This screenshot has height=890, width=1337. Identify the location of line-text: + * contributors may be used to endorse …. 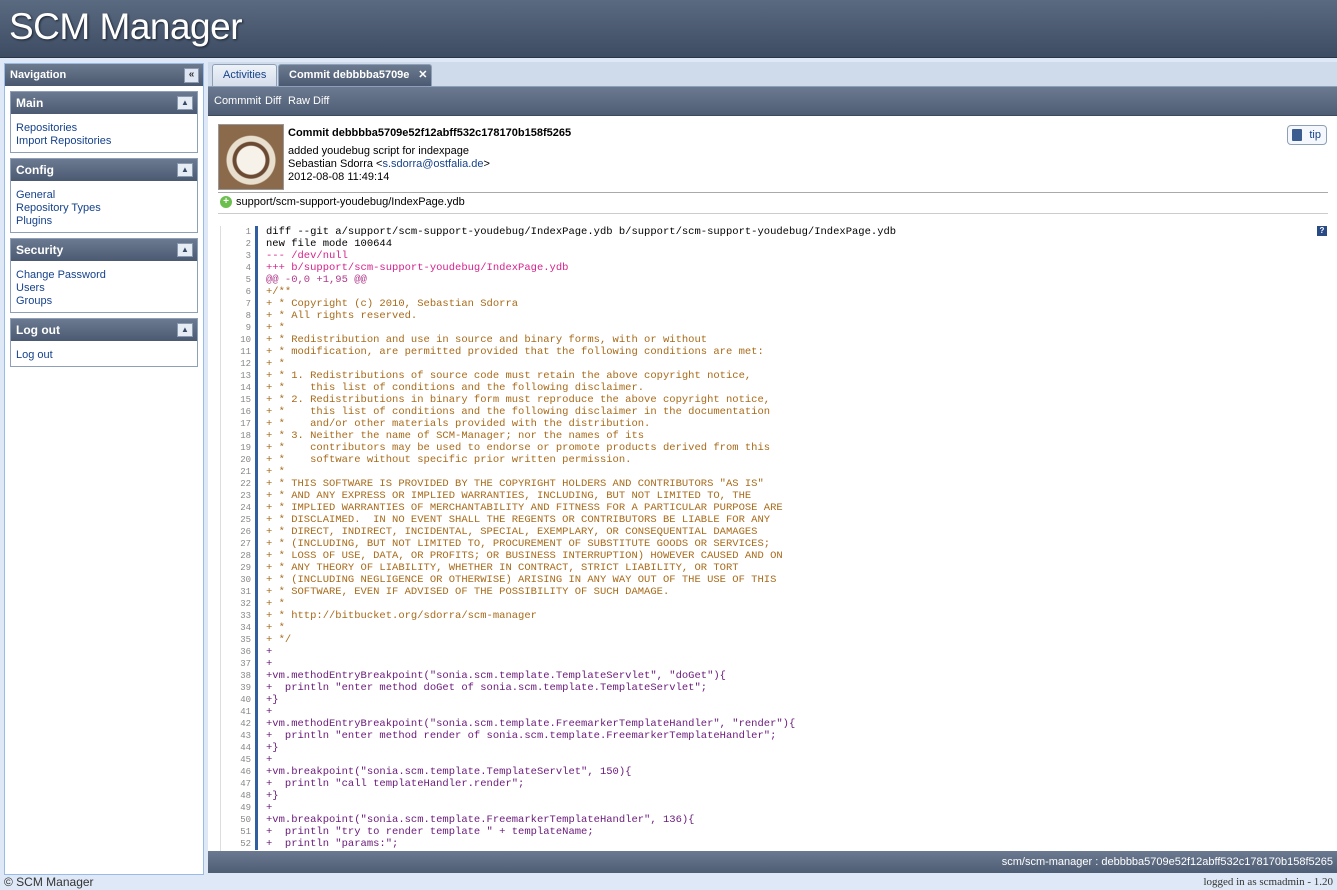
(518, 448).